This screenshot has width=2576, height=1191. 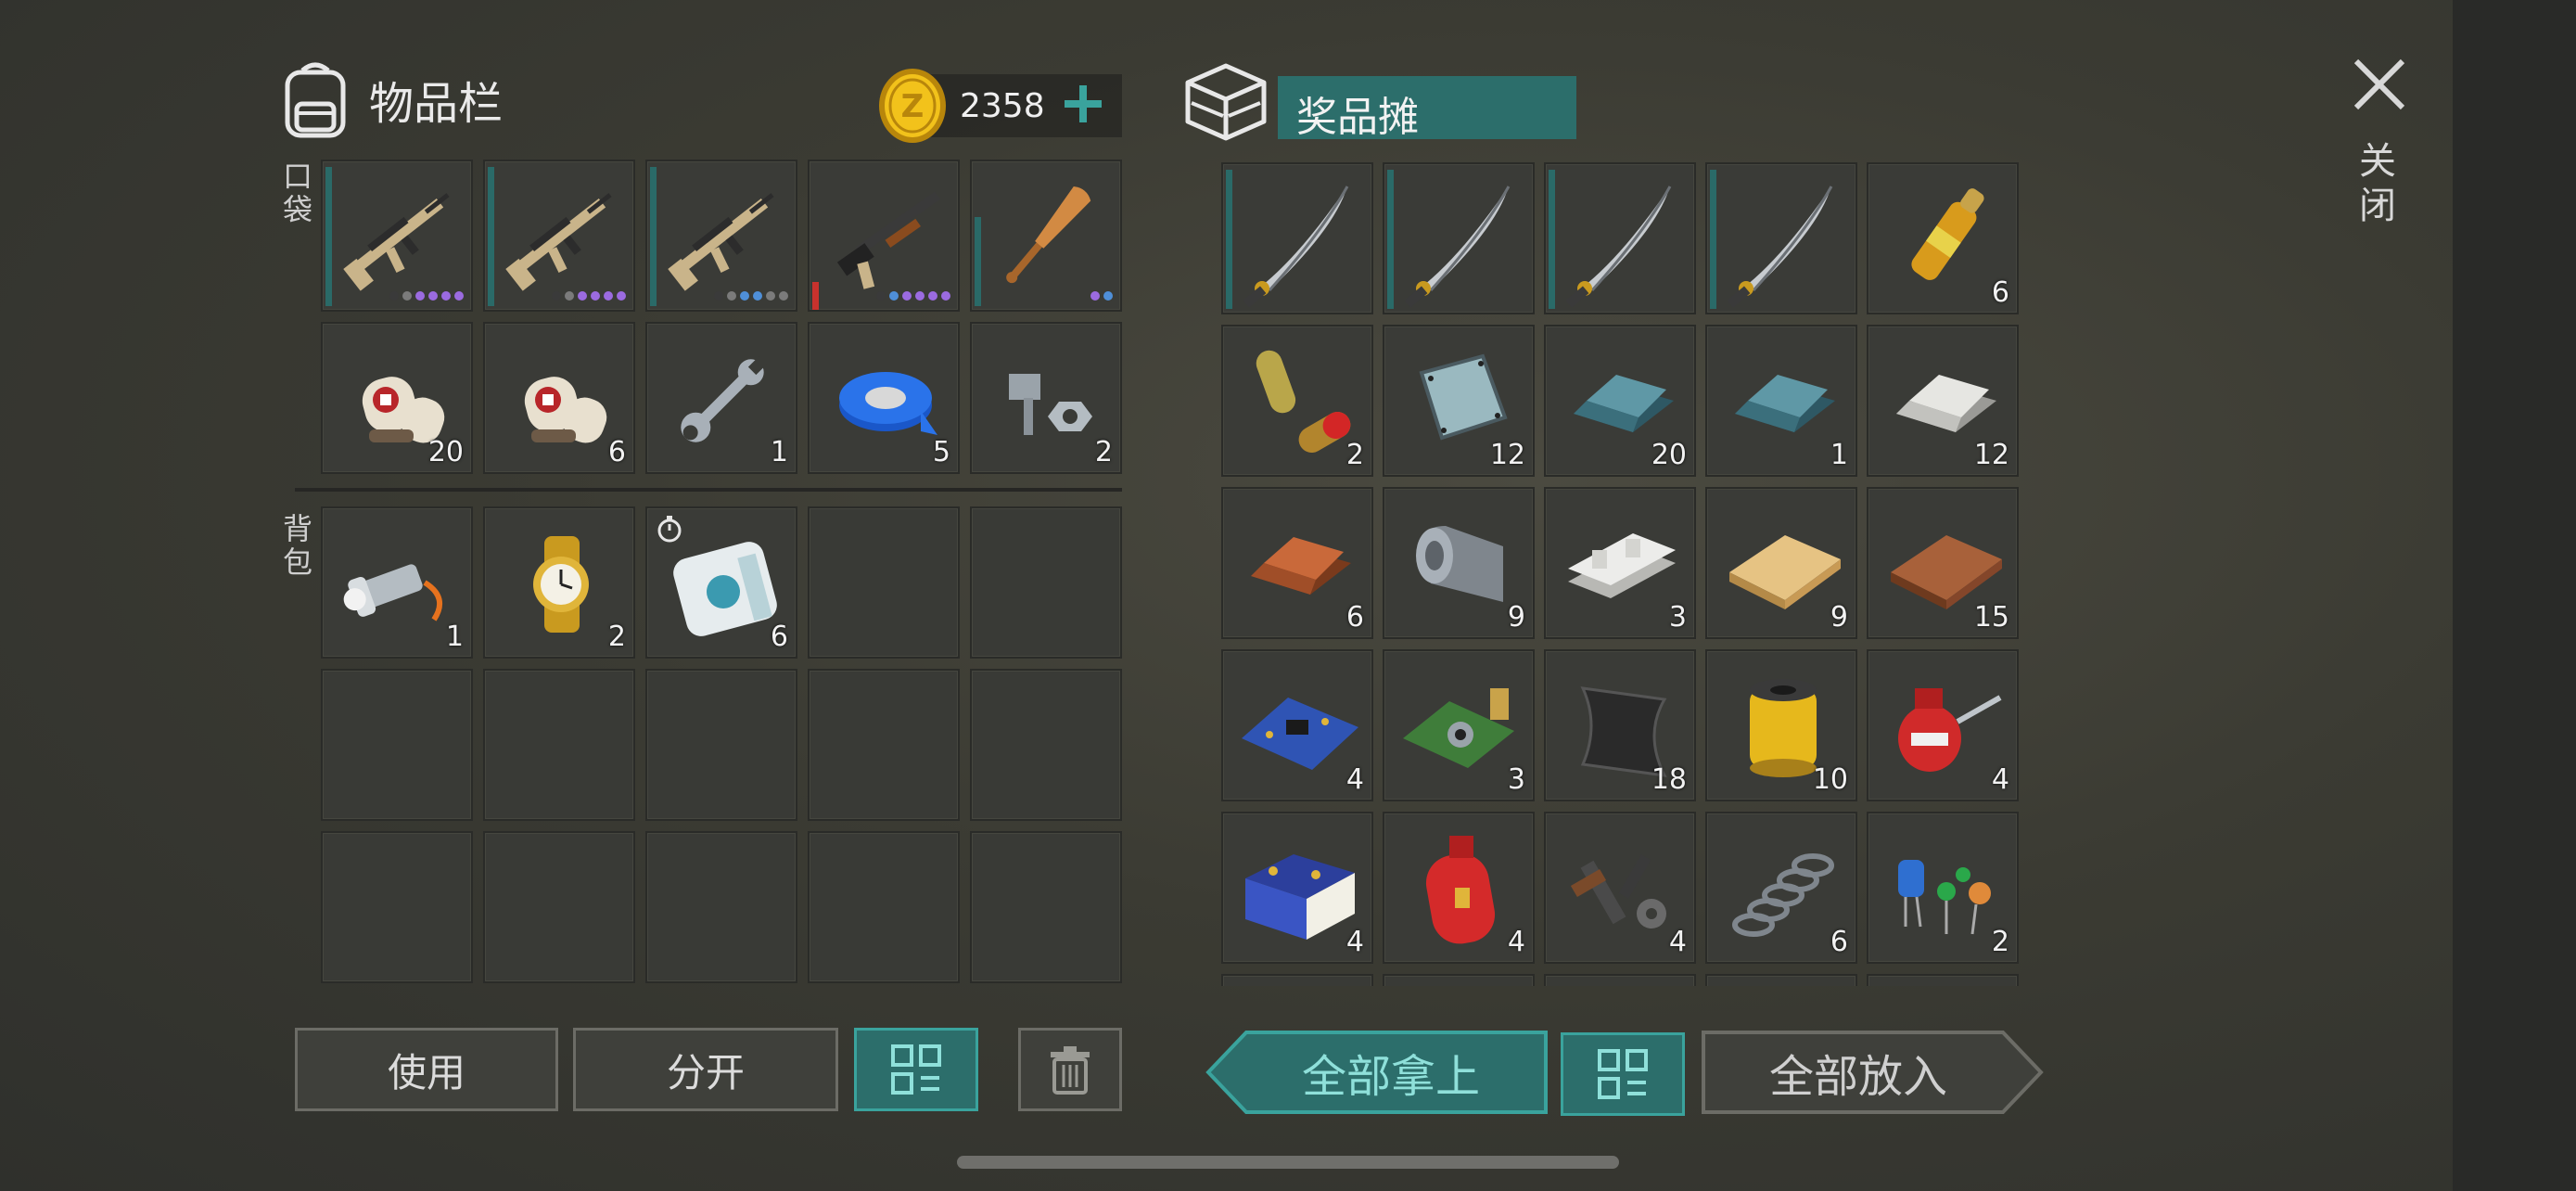 I want to click on inventory-header: 物品栏, so click(x=390, y=99).